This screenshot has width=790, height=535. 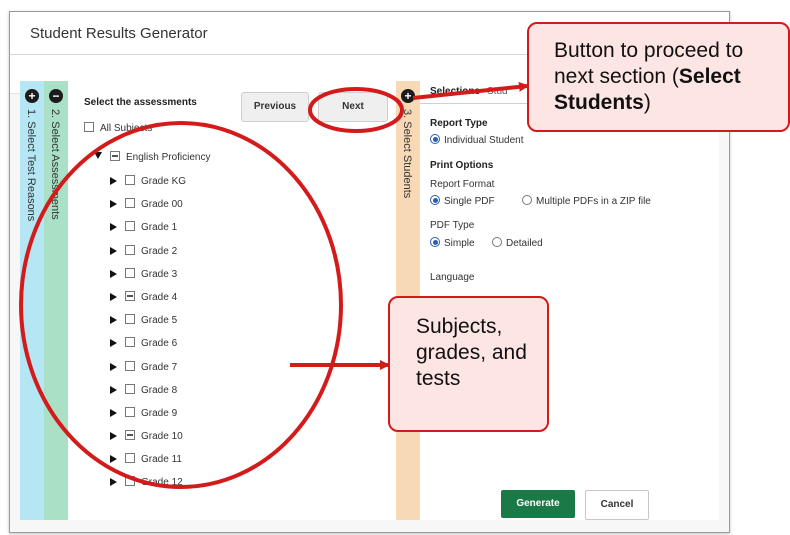 I want to click on pdf-detailed-radio: Detailed, so click(x=517, y=243).